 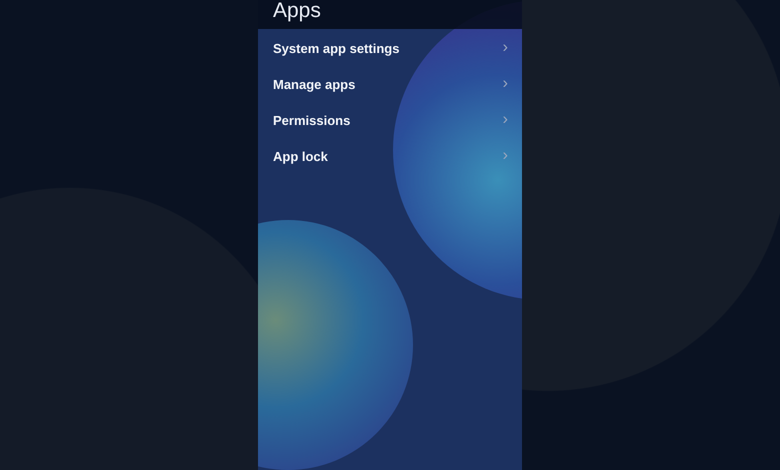 I want to click on menu-item: App lock ›, so click(x=390, y=156).